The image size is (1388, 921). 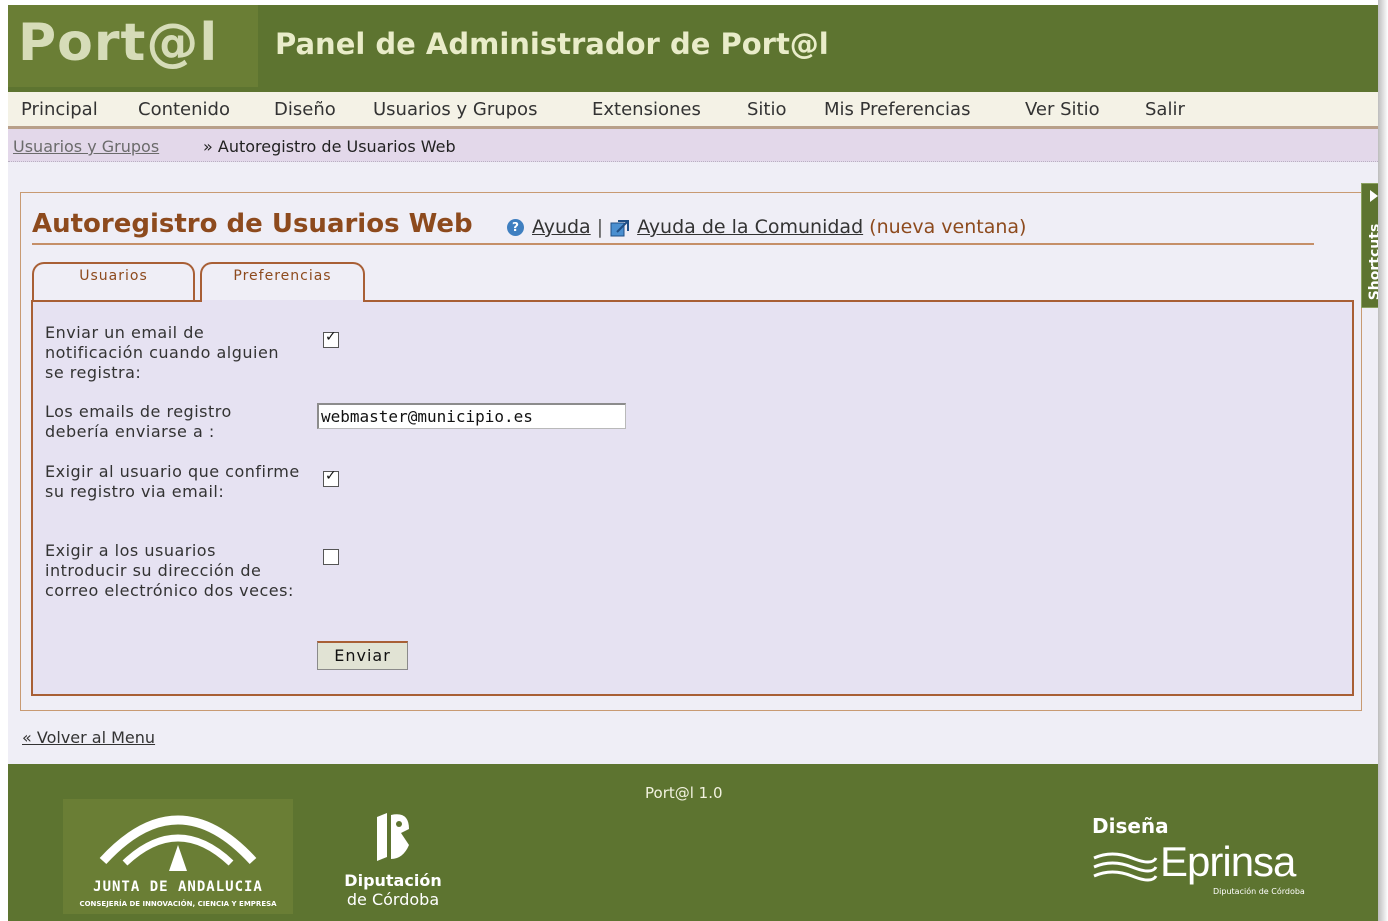 I want to click on menu-item-contenido: Contenido, so click(x=184, y=109).